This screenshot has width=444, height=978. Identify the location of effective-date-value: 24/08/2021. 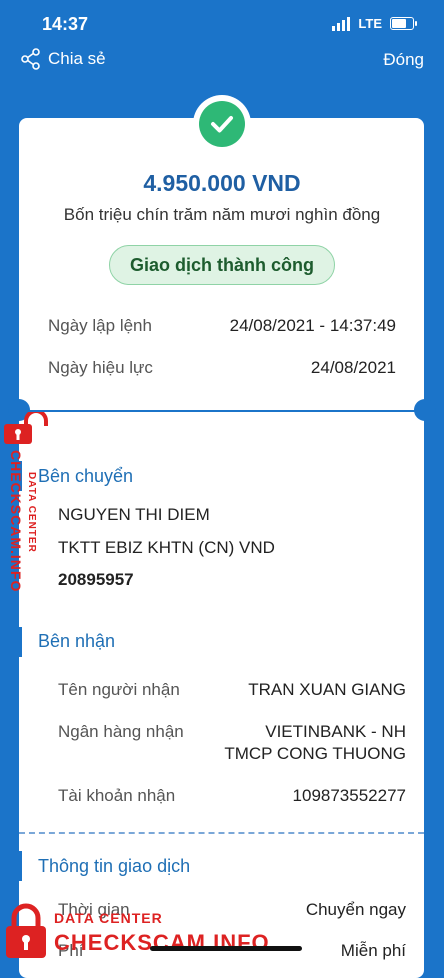
(353, 367).